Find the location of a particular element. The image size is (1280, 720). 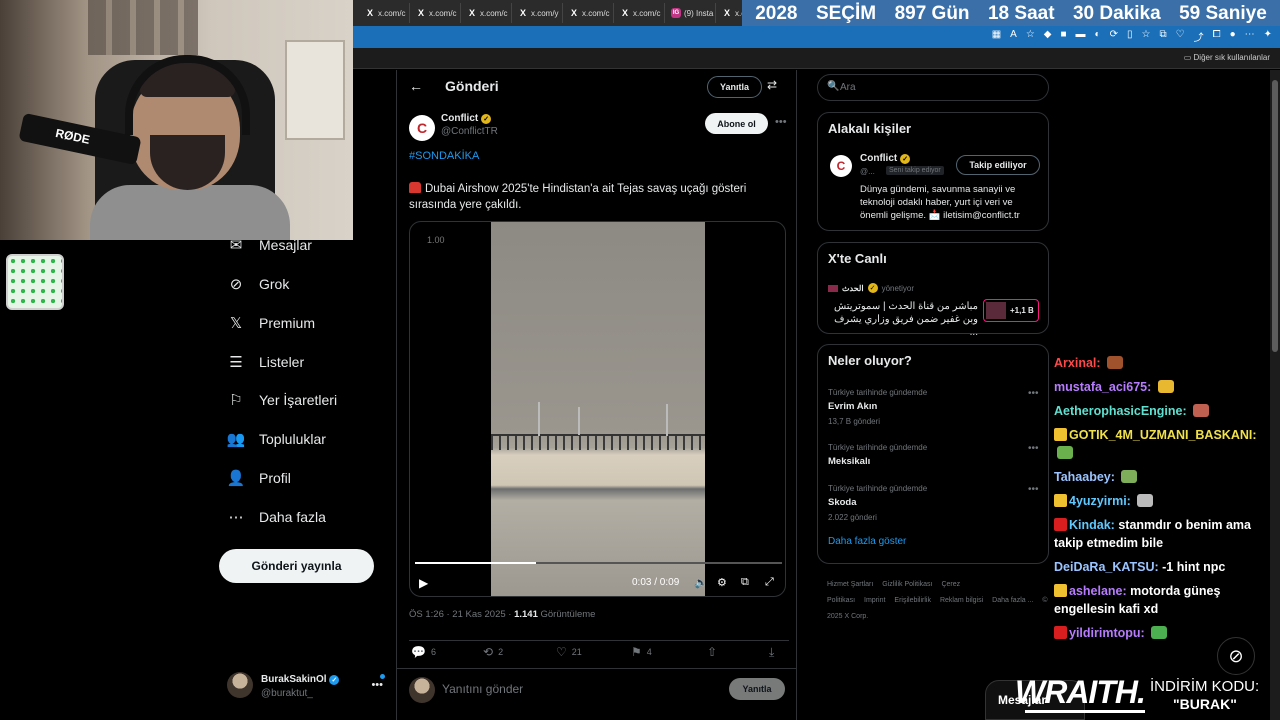

fullscreen-icon: ⤢ is located at coordinates (769, 582).